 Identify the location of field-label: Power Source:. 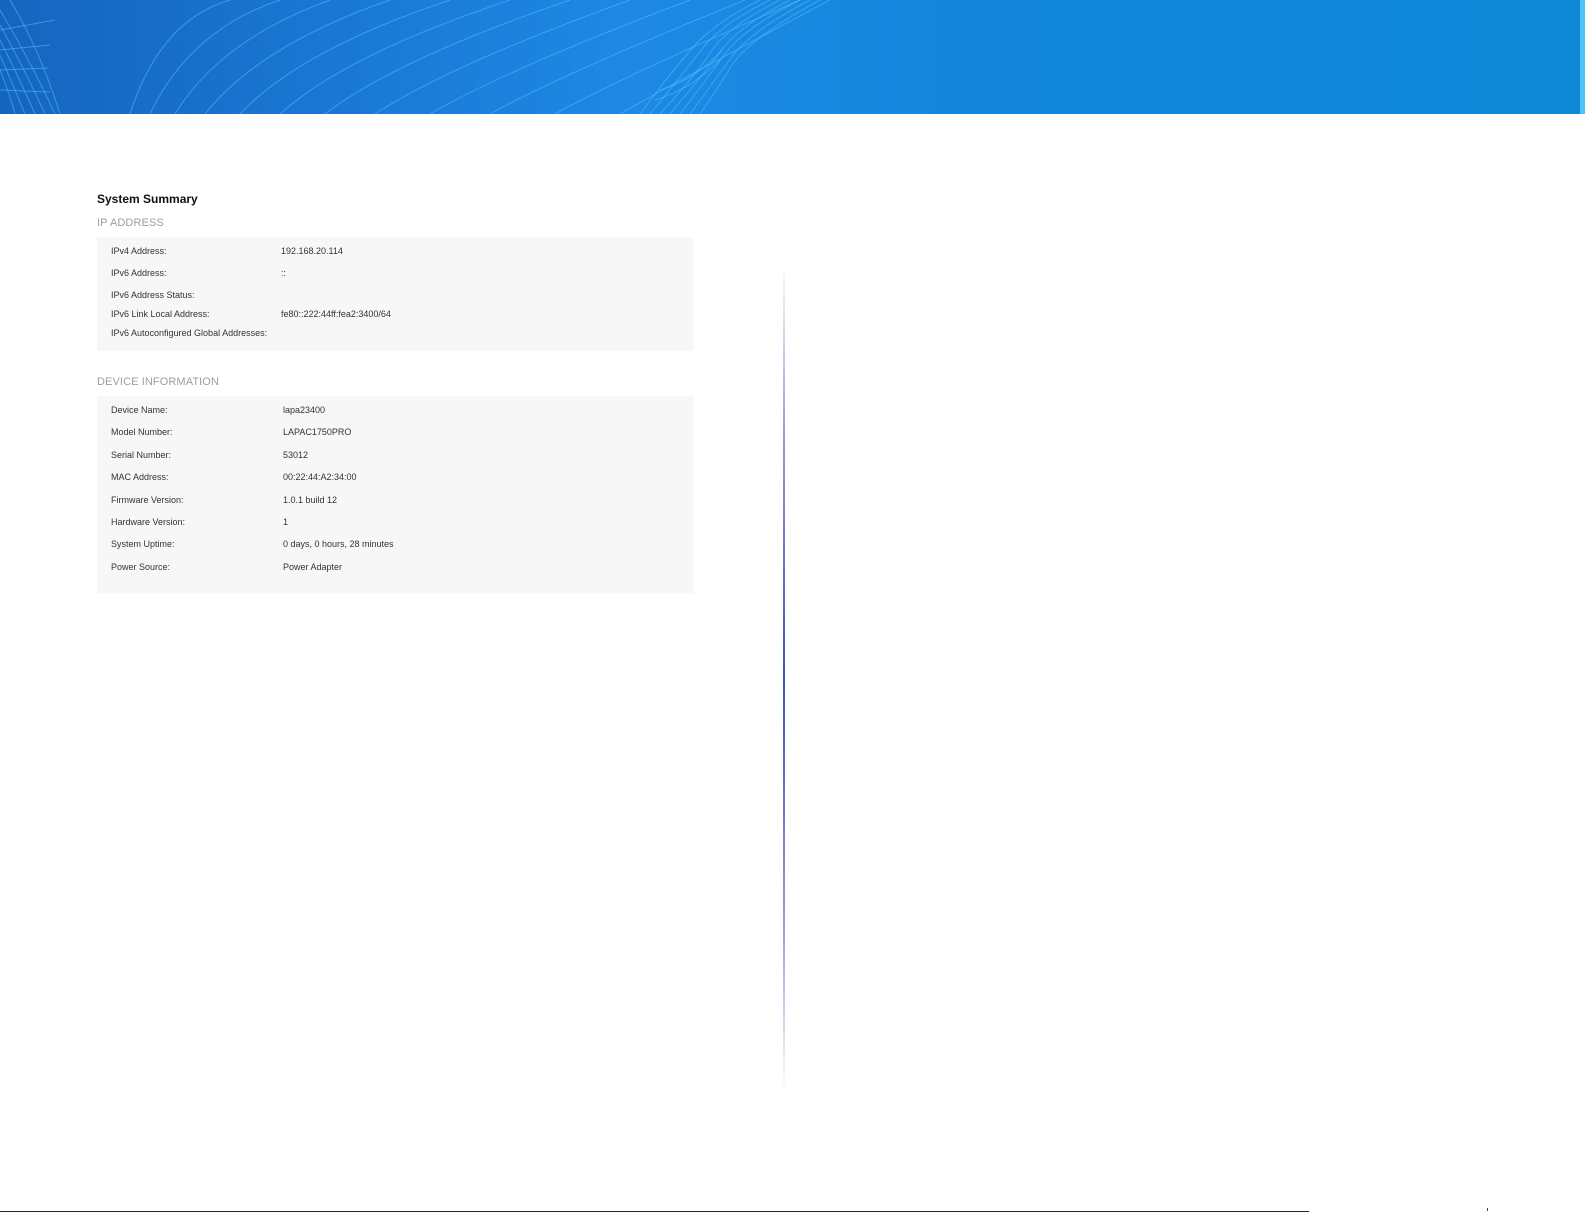
(141, 566).